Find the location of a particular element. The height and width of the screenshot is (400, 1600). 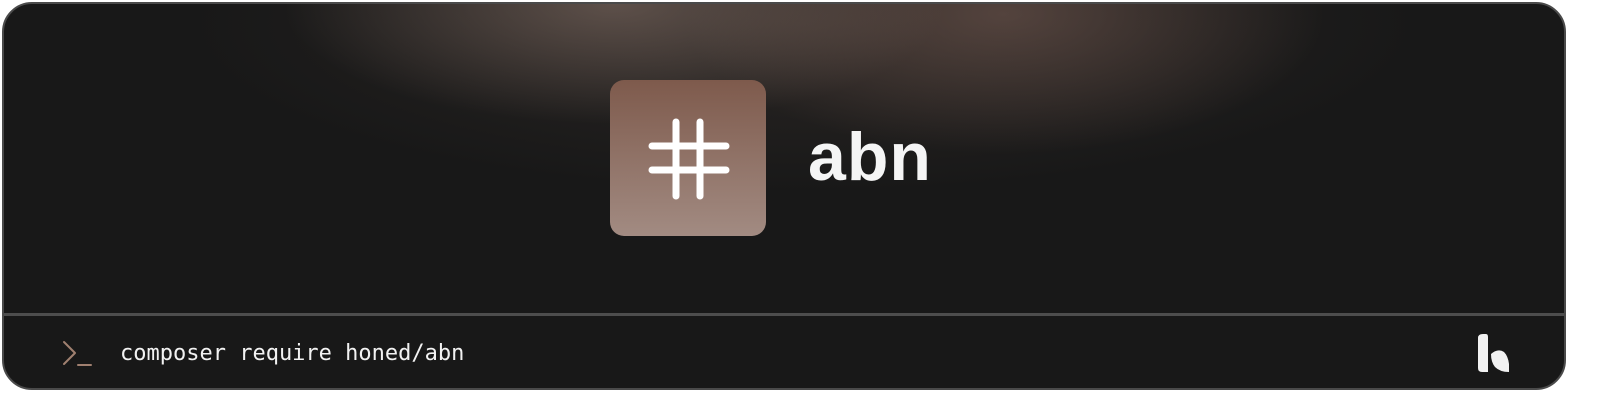

package-title: abn is located at coordinates (870, 157).